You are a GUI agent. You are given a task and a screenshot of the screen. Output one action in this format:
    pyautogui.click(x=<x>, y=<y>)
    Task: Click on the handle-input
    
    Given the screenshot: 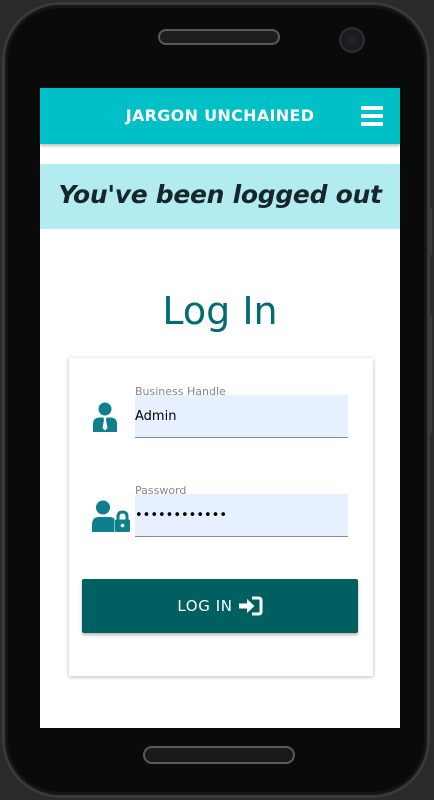 What is the action you would take?
    pyautogui.click(x=241, y=416)
    